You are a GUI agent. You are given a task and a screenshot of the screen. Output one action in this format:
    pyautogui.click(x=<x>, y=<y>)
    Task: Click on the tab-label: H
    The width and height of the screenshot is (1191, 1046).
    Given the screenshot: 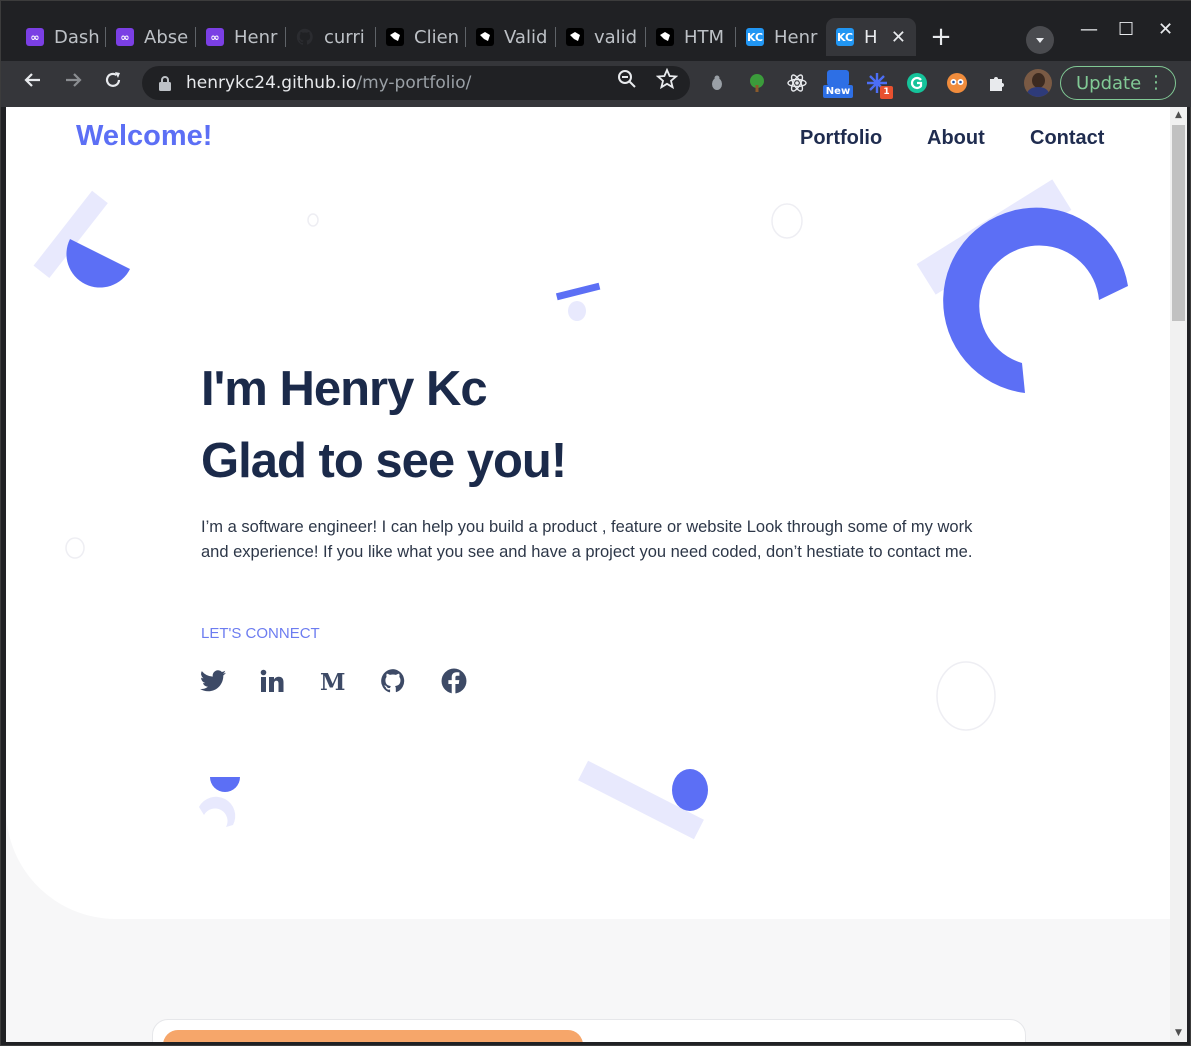 What is the action you would take?
    pyautogui.click(x=871, y=37)
    